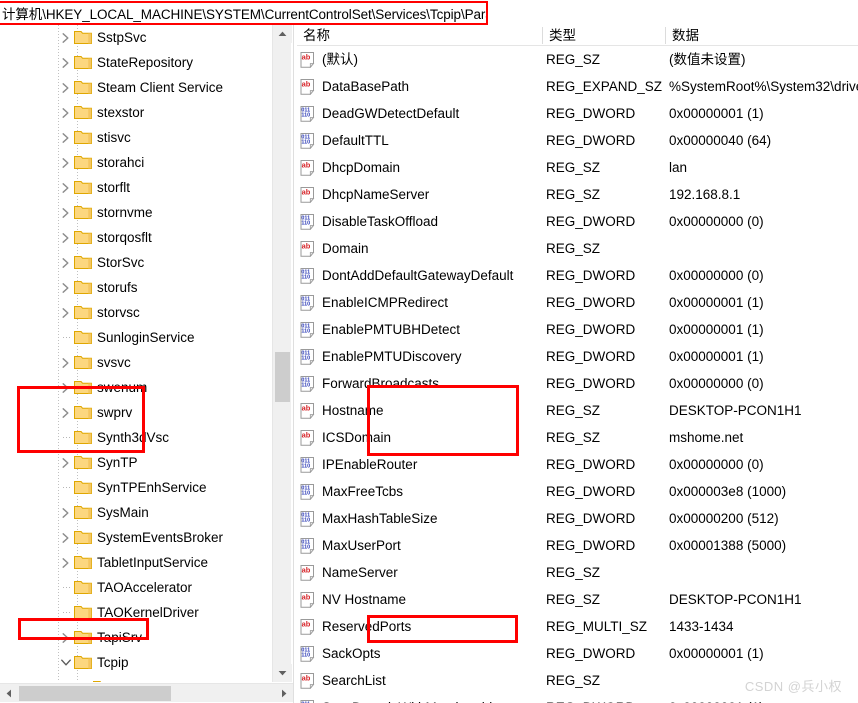 The height and width of the screenshot is (703, 858). What do you see at coordinates (136, 287) in the screenshot?
I see `tree-item-storufs: storufs` at bounding box center [136, 287].